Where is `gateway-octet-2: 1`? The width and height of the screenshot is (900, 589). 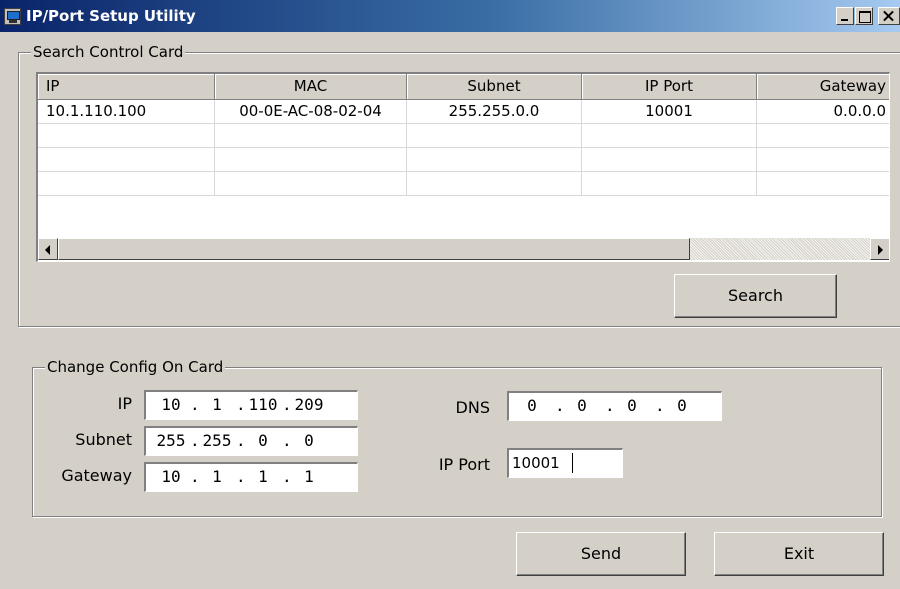
gateway-octet-2: 1 is located at coordinates (217, 477).